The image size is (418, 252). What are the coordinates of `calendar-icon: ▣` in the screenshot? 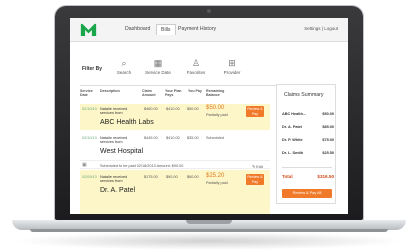 It's located at (84, 165).